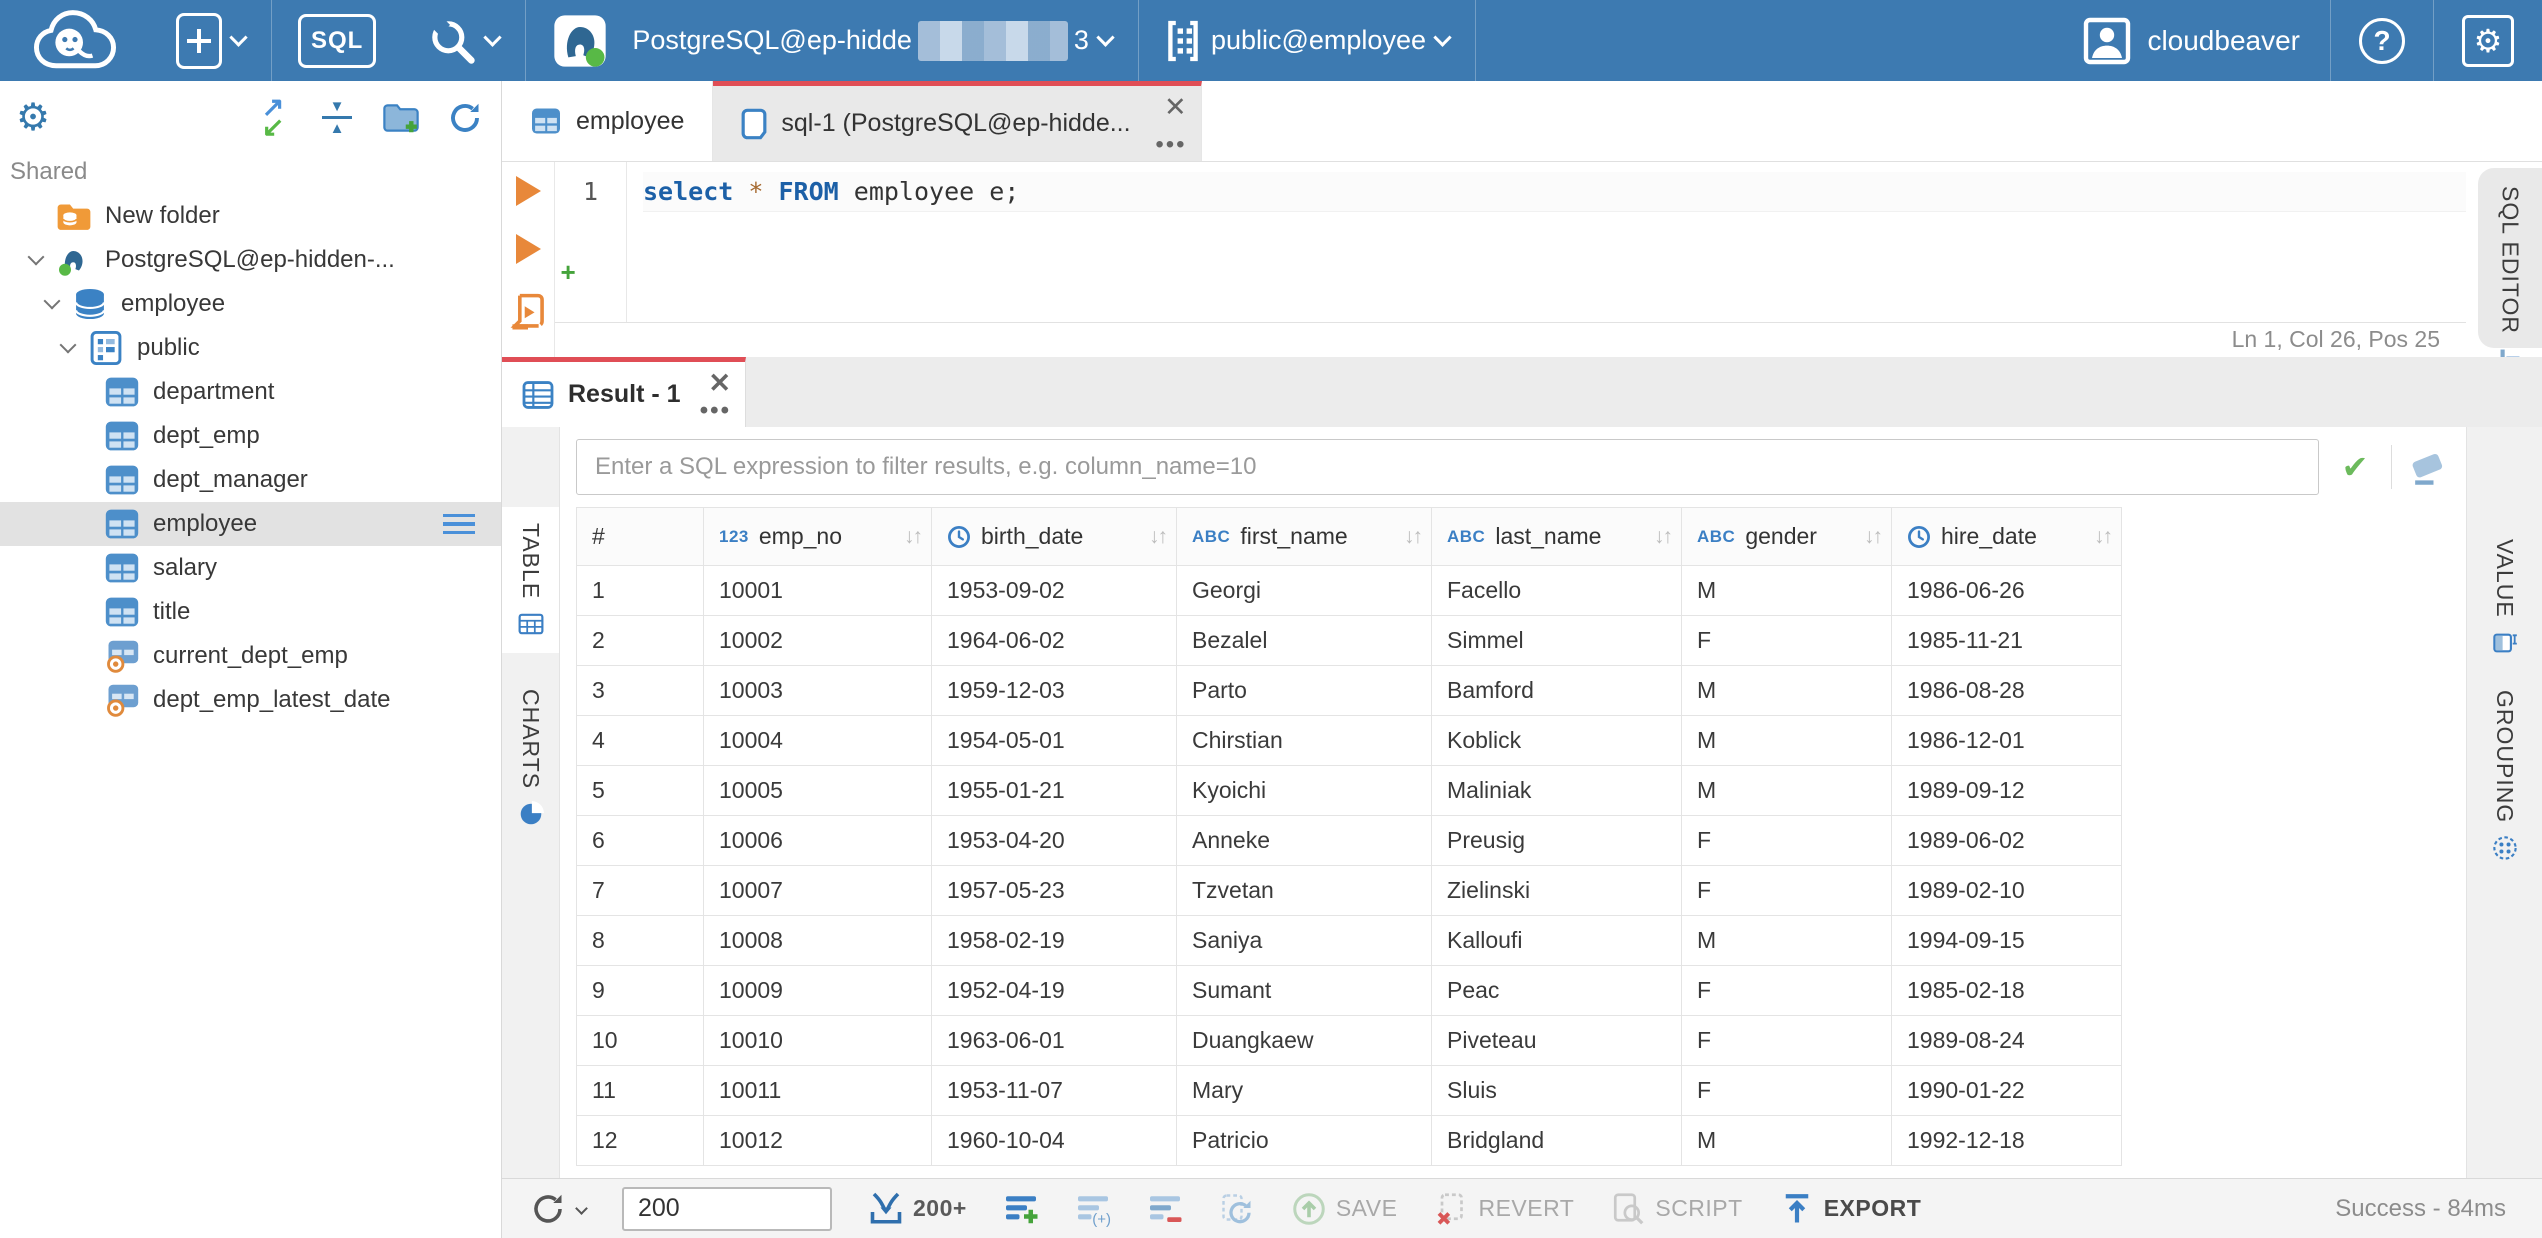 The width and height of the screenshot is (2542, 1238). What do you see at coordinates (1556, 1040) in the screenshot?
I see `cell: Piveteau` at bounding box center [1556, 1040].